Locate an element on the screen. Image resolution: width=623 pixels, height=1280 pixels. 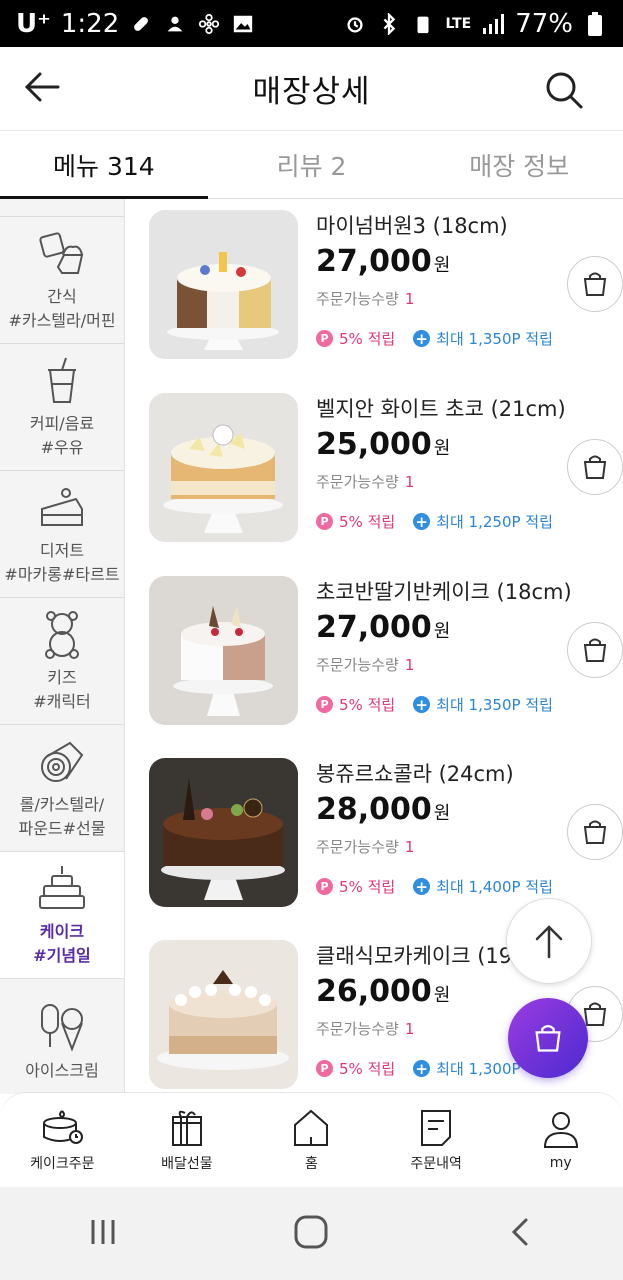
pill-icon is located at coordinates (141, 24).